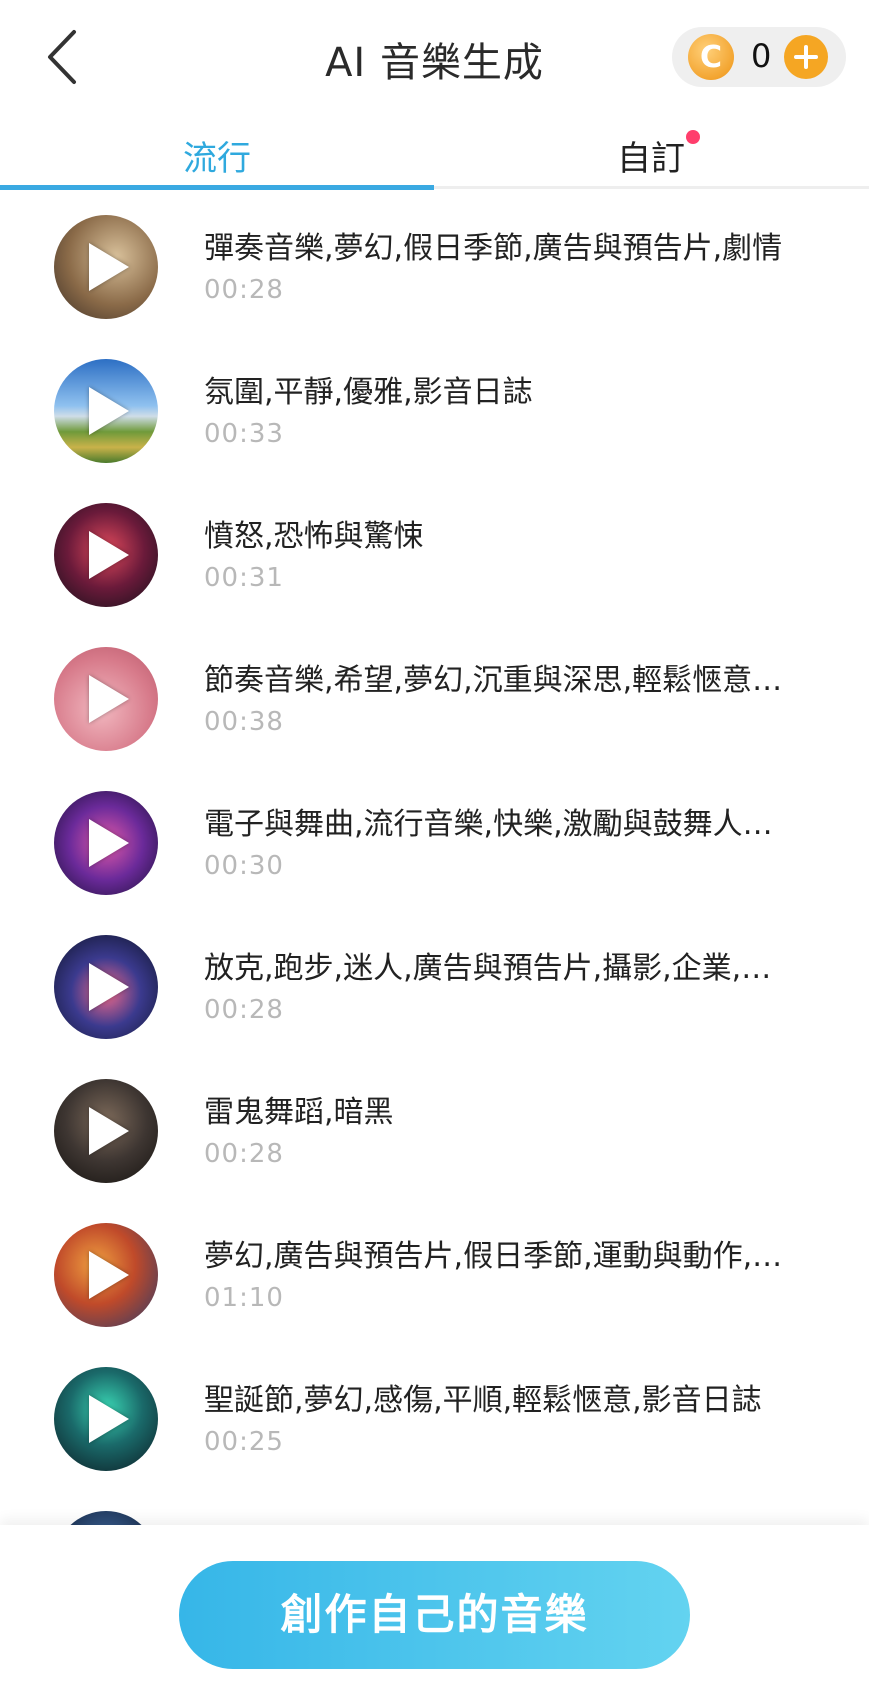  Describe the element at coordinates (434, 1615) in the screenshot. I see `create-music-button: 創作自己的音樂` at that location.